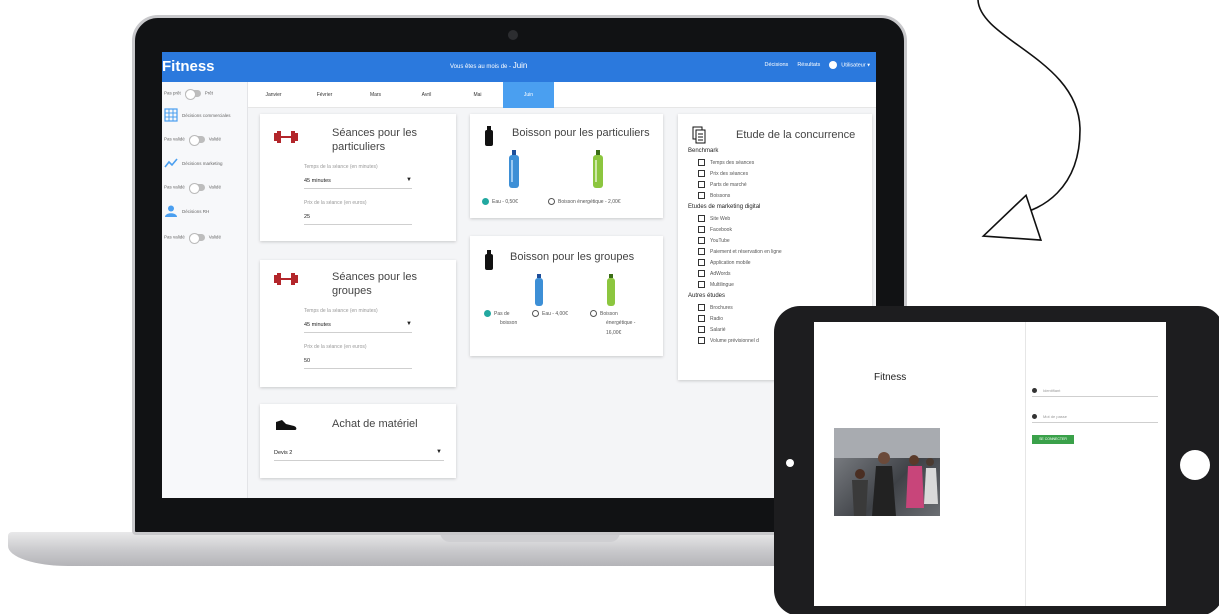 Image resolution: width=1219 pixels, height=614 pixels. I want to click on ready-toggle-row: Pas prêt Prêt, so click(188, 94).